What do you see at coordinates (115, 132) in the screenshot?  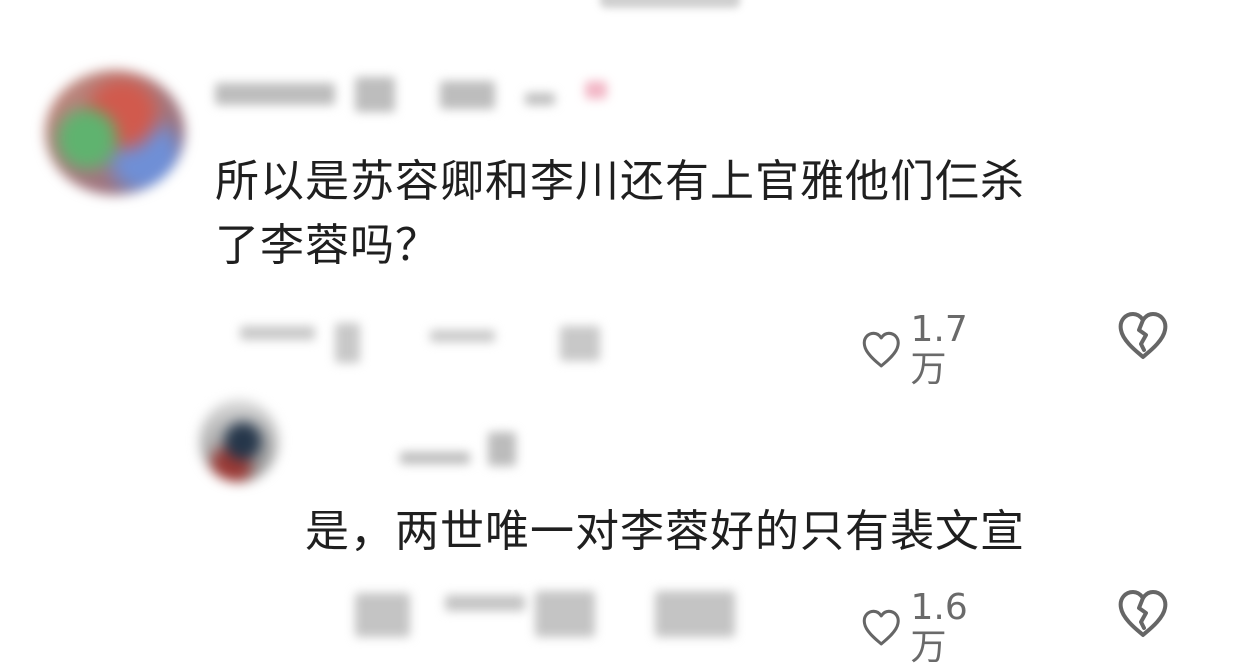 I see `user-avatar` at bounding box center [115, 132].